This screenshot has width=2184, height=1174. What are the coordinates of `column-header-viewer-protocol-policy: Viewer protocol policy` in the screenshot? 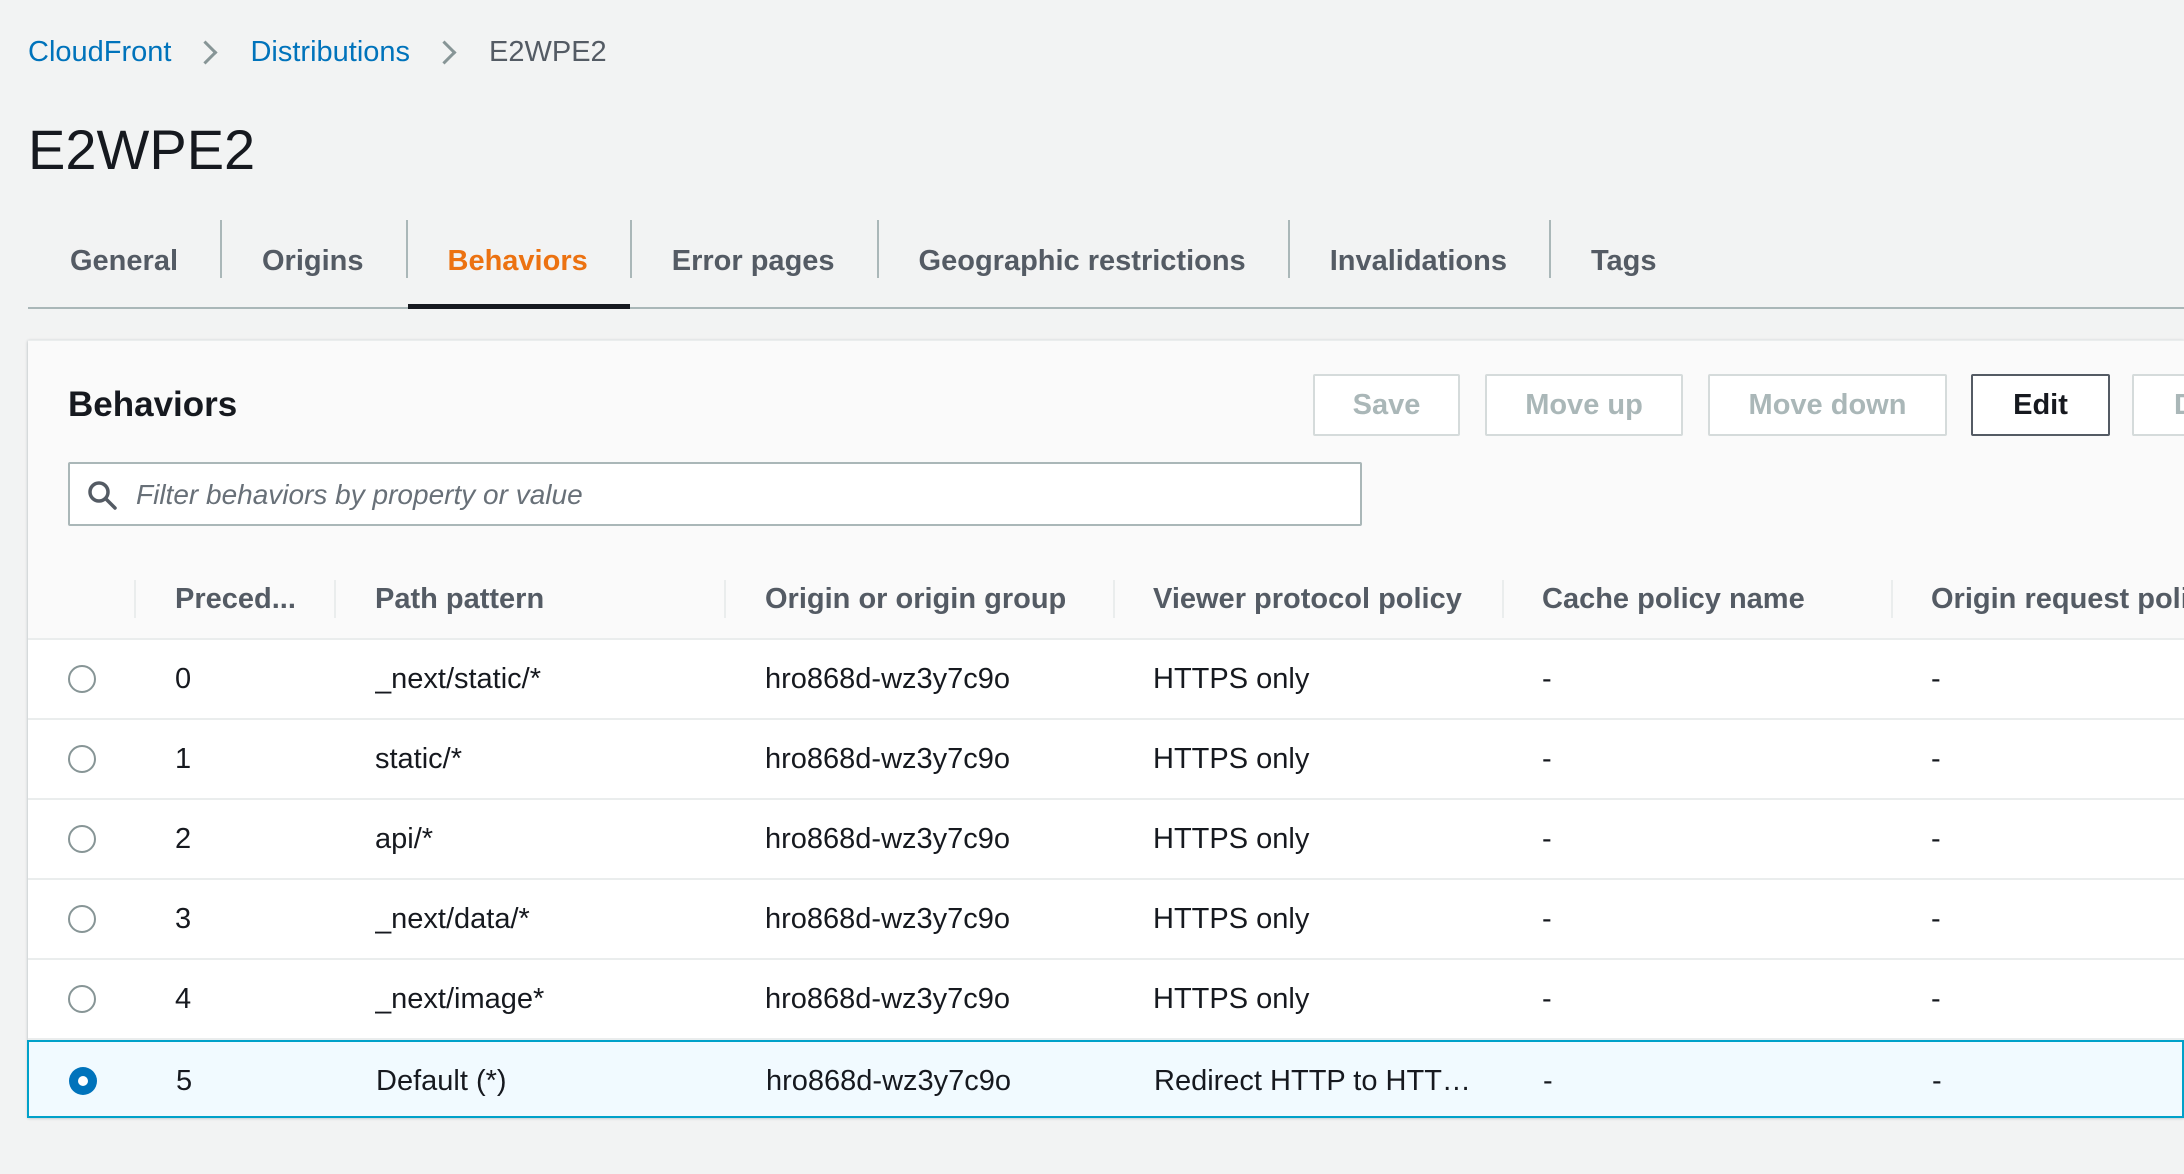 It's located at (1323, 599).